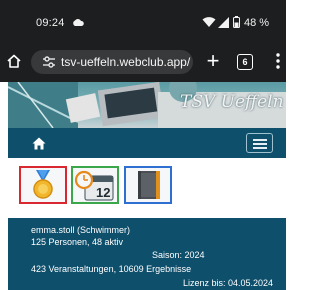 Image resolution: width=320 pixels, height=290 pixels. I want to click on menu-toggle-button, so click(259, 143).